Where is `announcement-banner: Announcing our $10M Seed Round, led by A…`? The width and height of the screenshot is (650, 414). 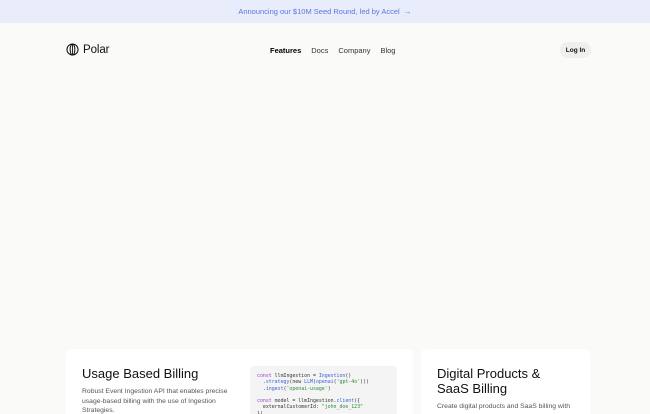
announcement-banner: Announcing our $10M Seed Round, led by A… is located at coordinates (325, 11).